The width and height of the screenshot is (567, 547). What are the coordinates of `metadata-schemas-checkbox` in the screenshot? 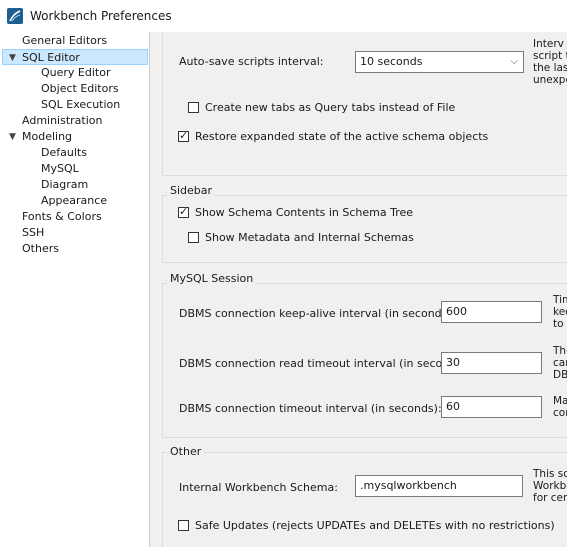 It's located at (193, 237).